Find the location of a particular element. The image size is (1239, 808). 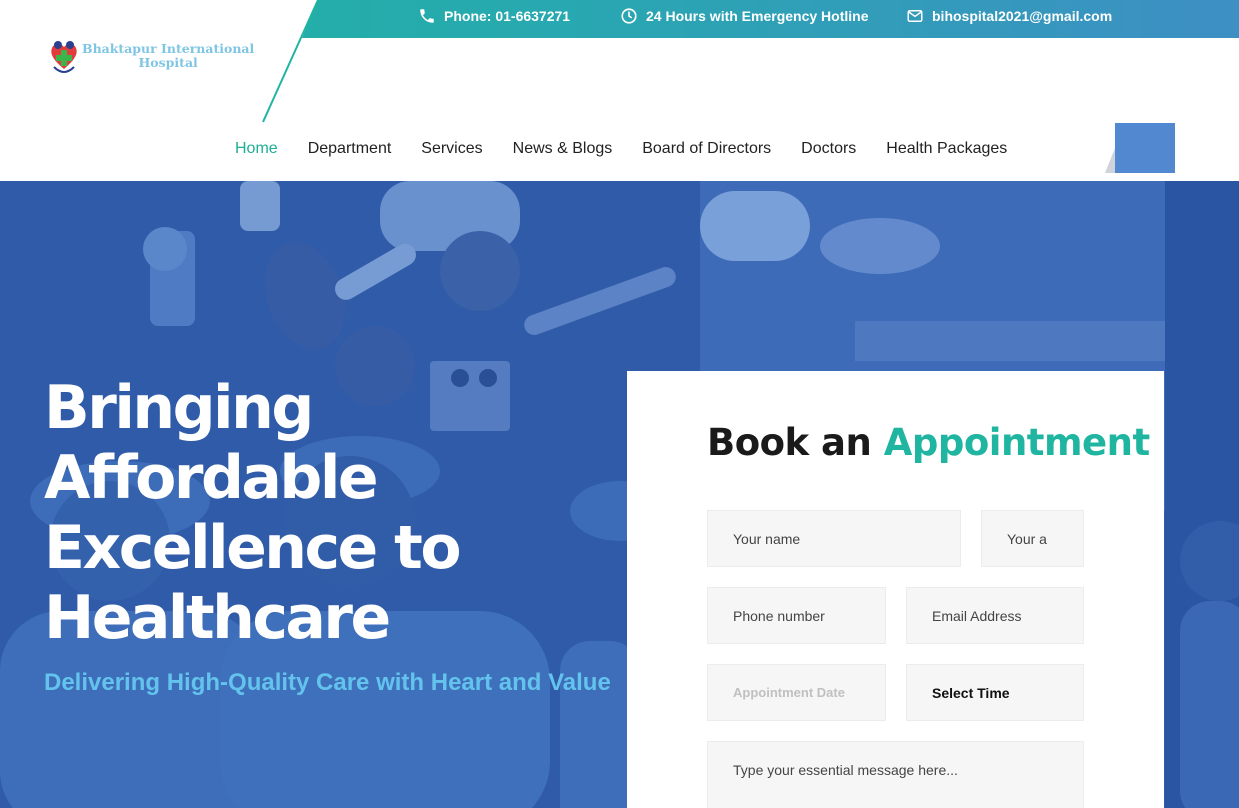

appointment-form-title: Book an Appointment is located at coordinates (928, 442).